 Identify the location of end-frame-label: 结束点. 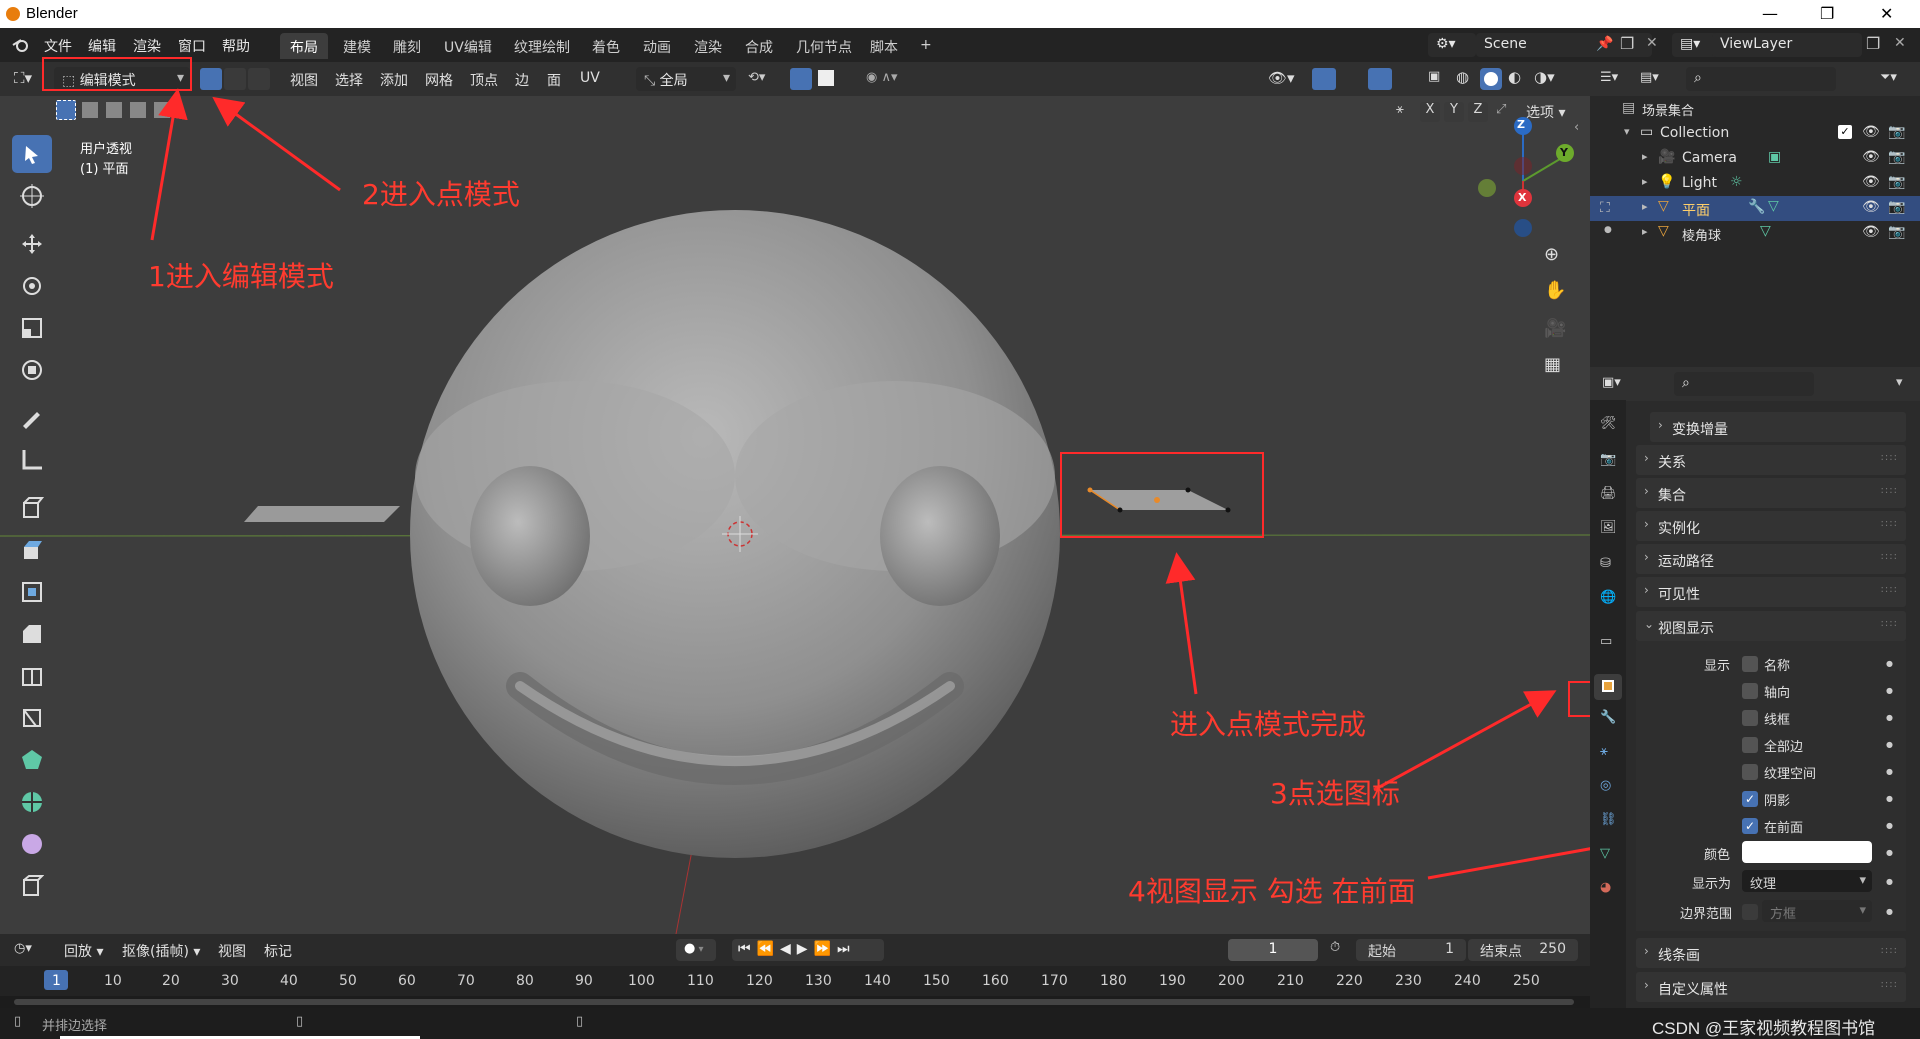
(1501, 952).